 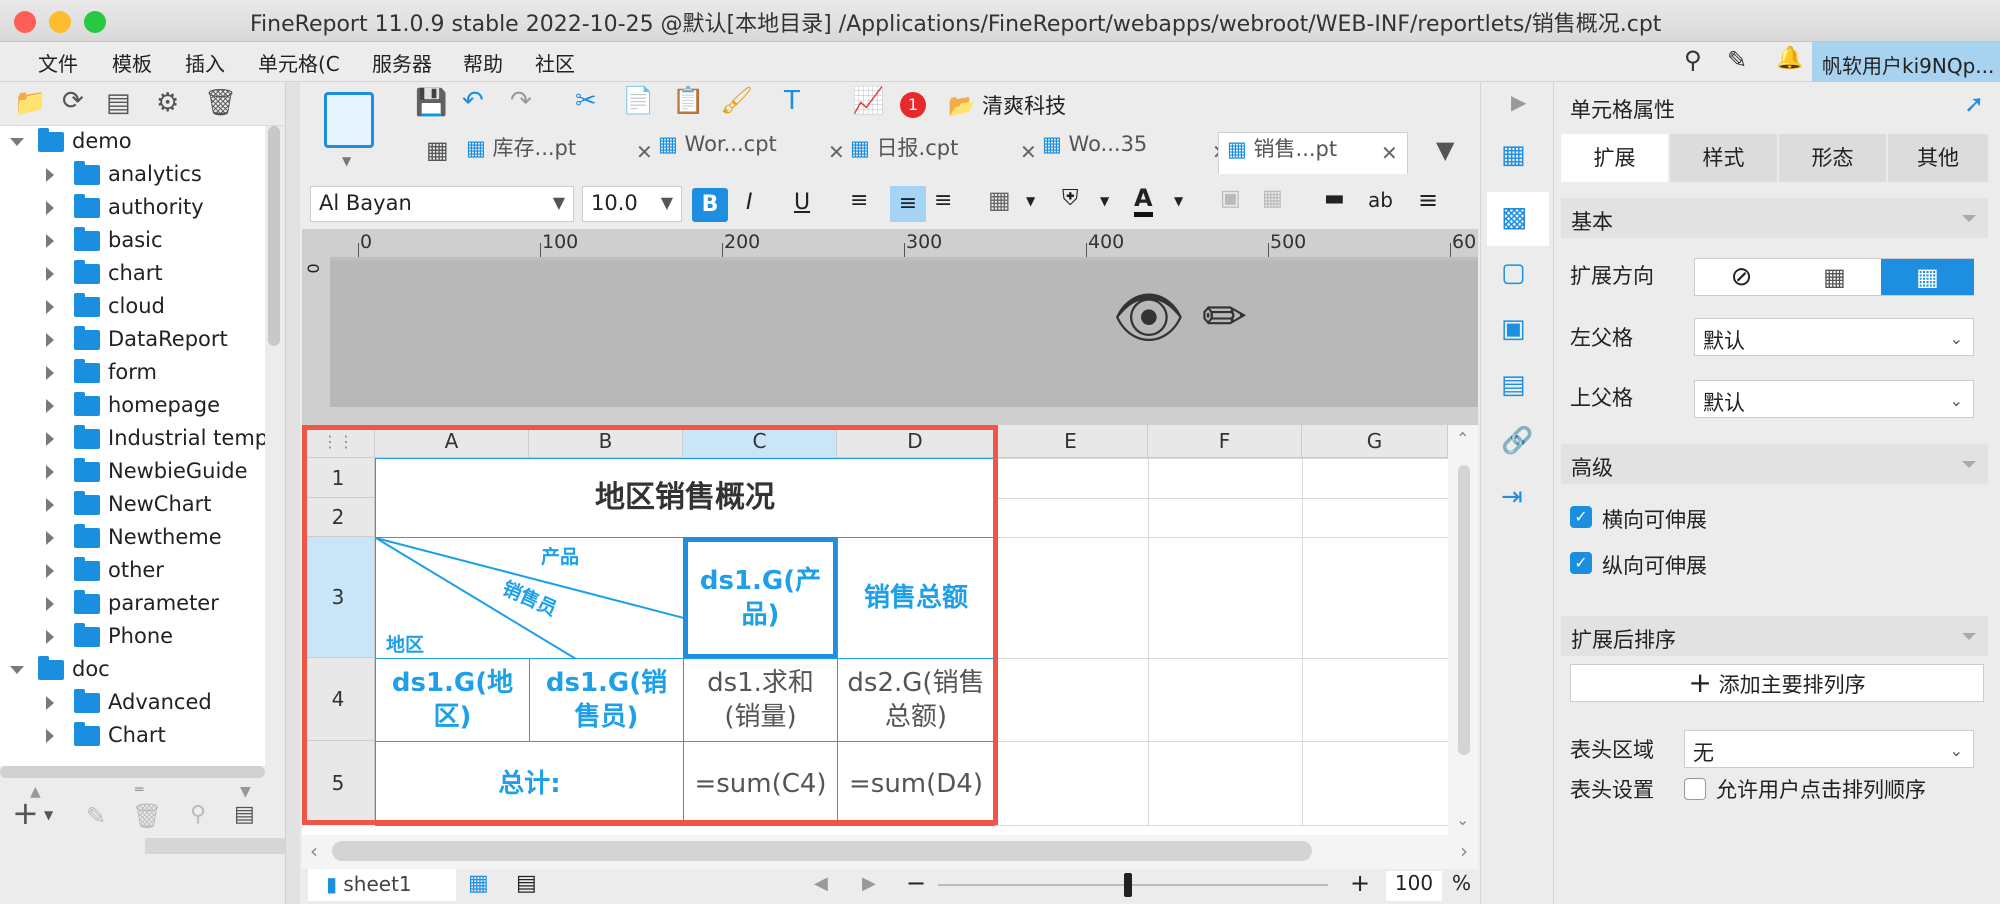 I want to click on new-folder-icon: 📁, so click(x=30, y=103).